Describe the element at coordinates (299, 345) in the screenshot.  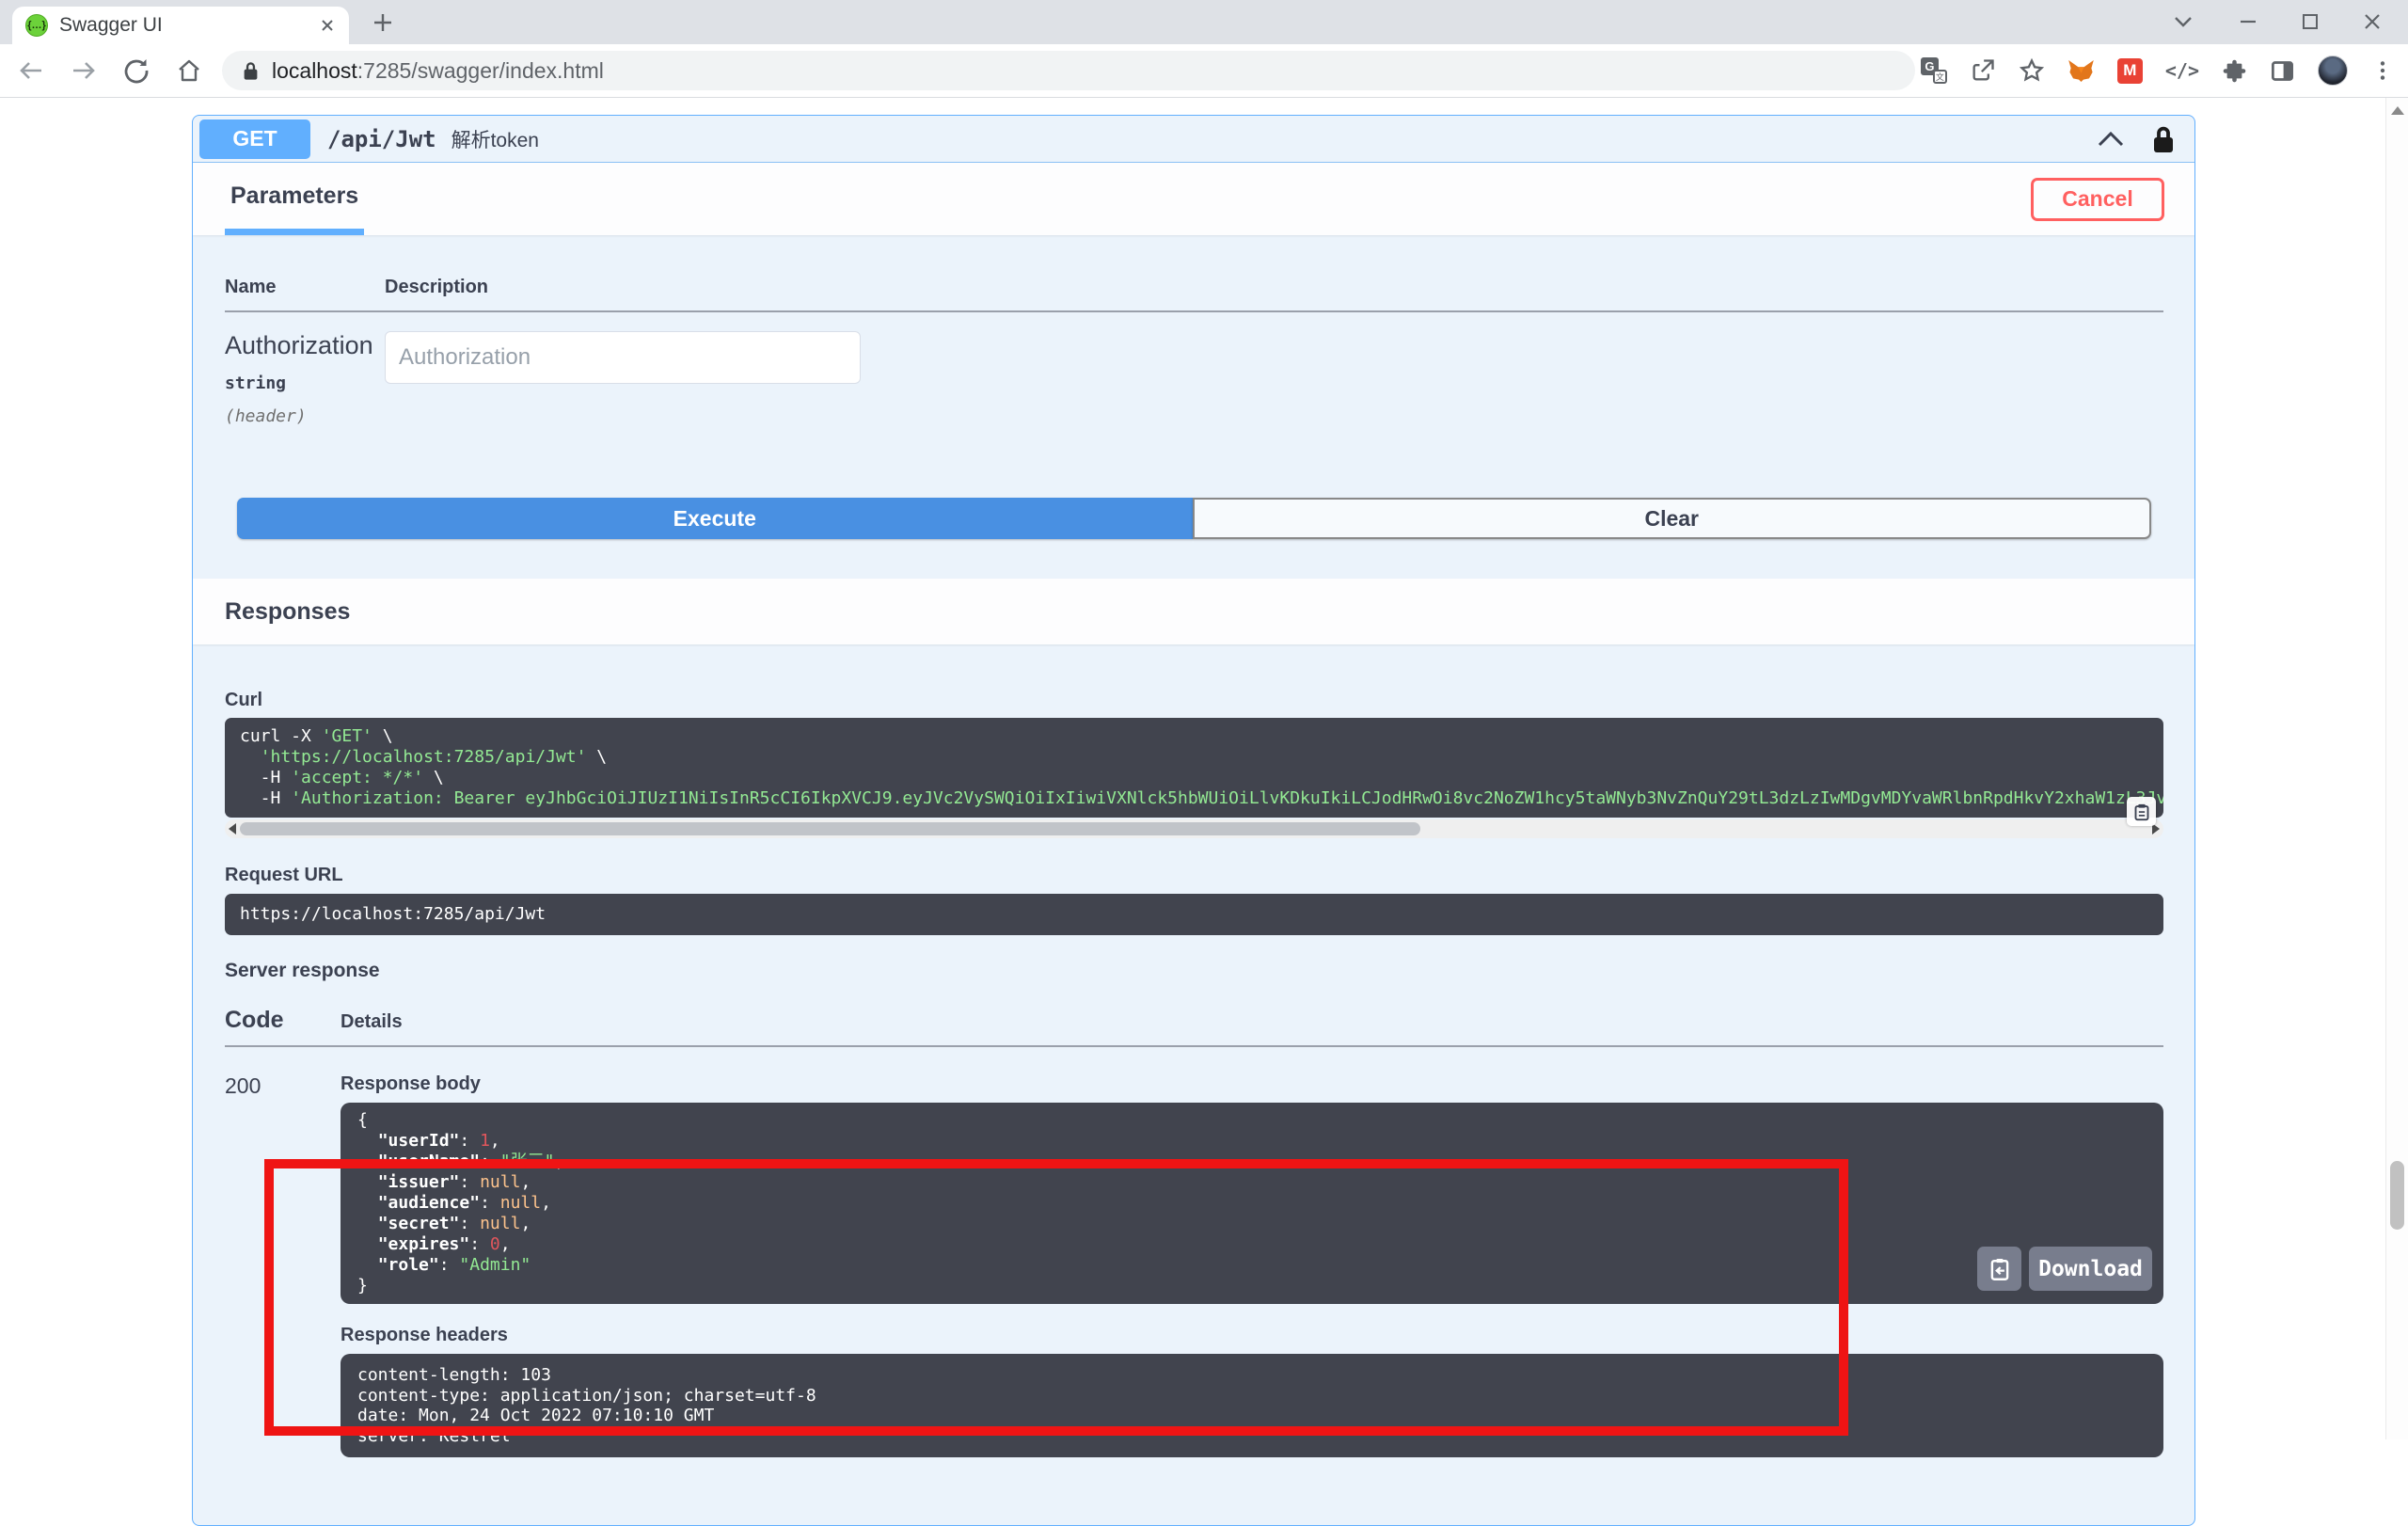
I see `parameter-name: Authorization` at that location.